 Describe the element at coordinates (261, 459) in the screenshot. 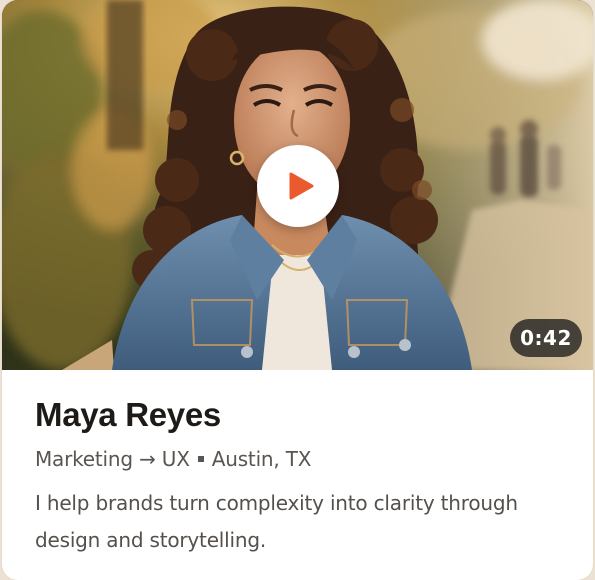

I see `location: Austin, TX` at that location.